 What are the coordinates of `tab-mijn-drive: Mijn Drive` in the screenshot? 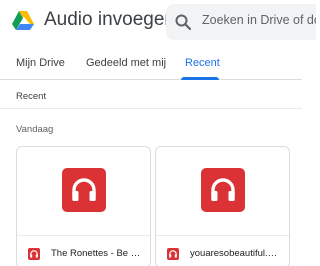 It's located at (40, 63).